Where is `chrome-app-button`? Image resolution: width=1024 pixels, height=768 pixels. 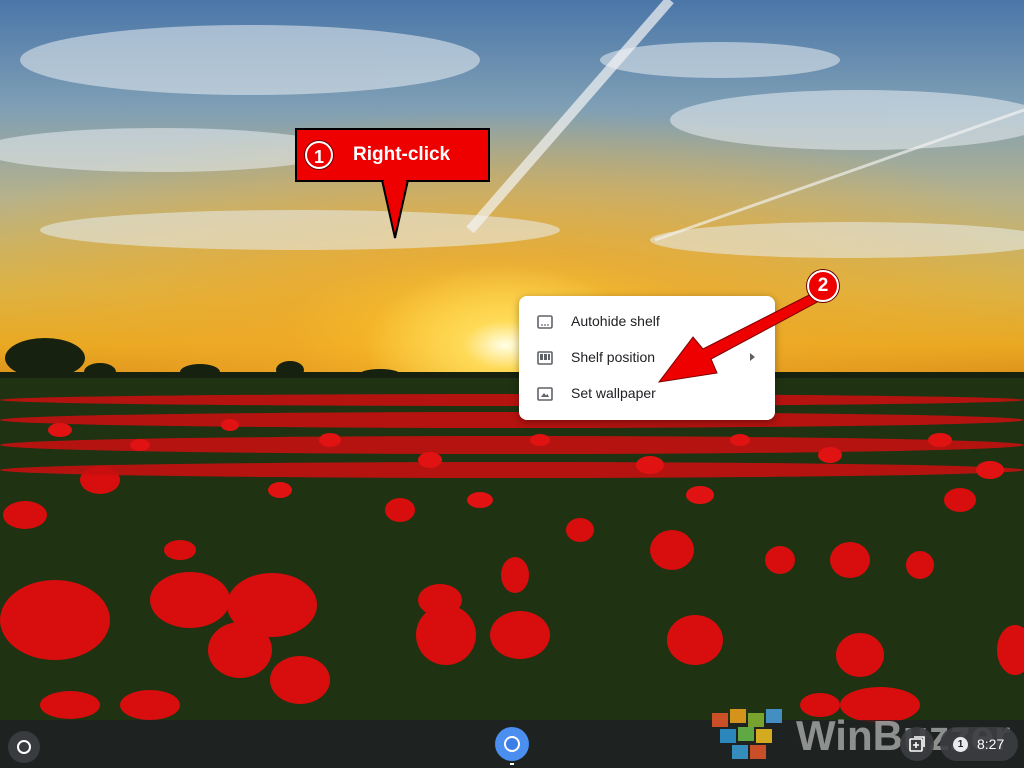 chrome-app-button is located at coordinates (512, 744).